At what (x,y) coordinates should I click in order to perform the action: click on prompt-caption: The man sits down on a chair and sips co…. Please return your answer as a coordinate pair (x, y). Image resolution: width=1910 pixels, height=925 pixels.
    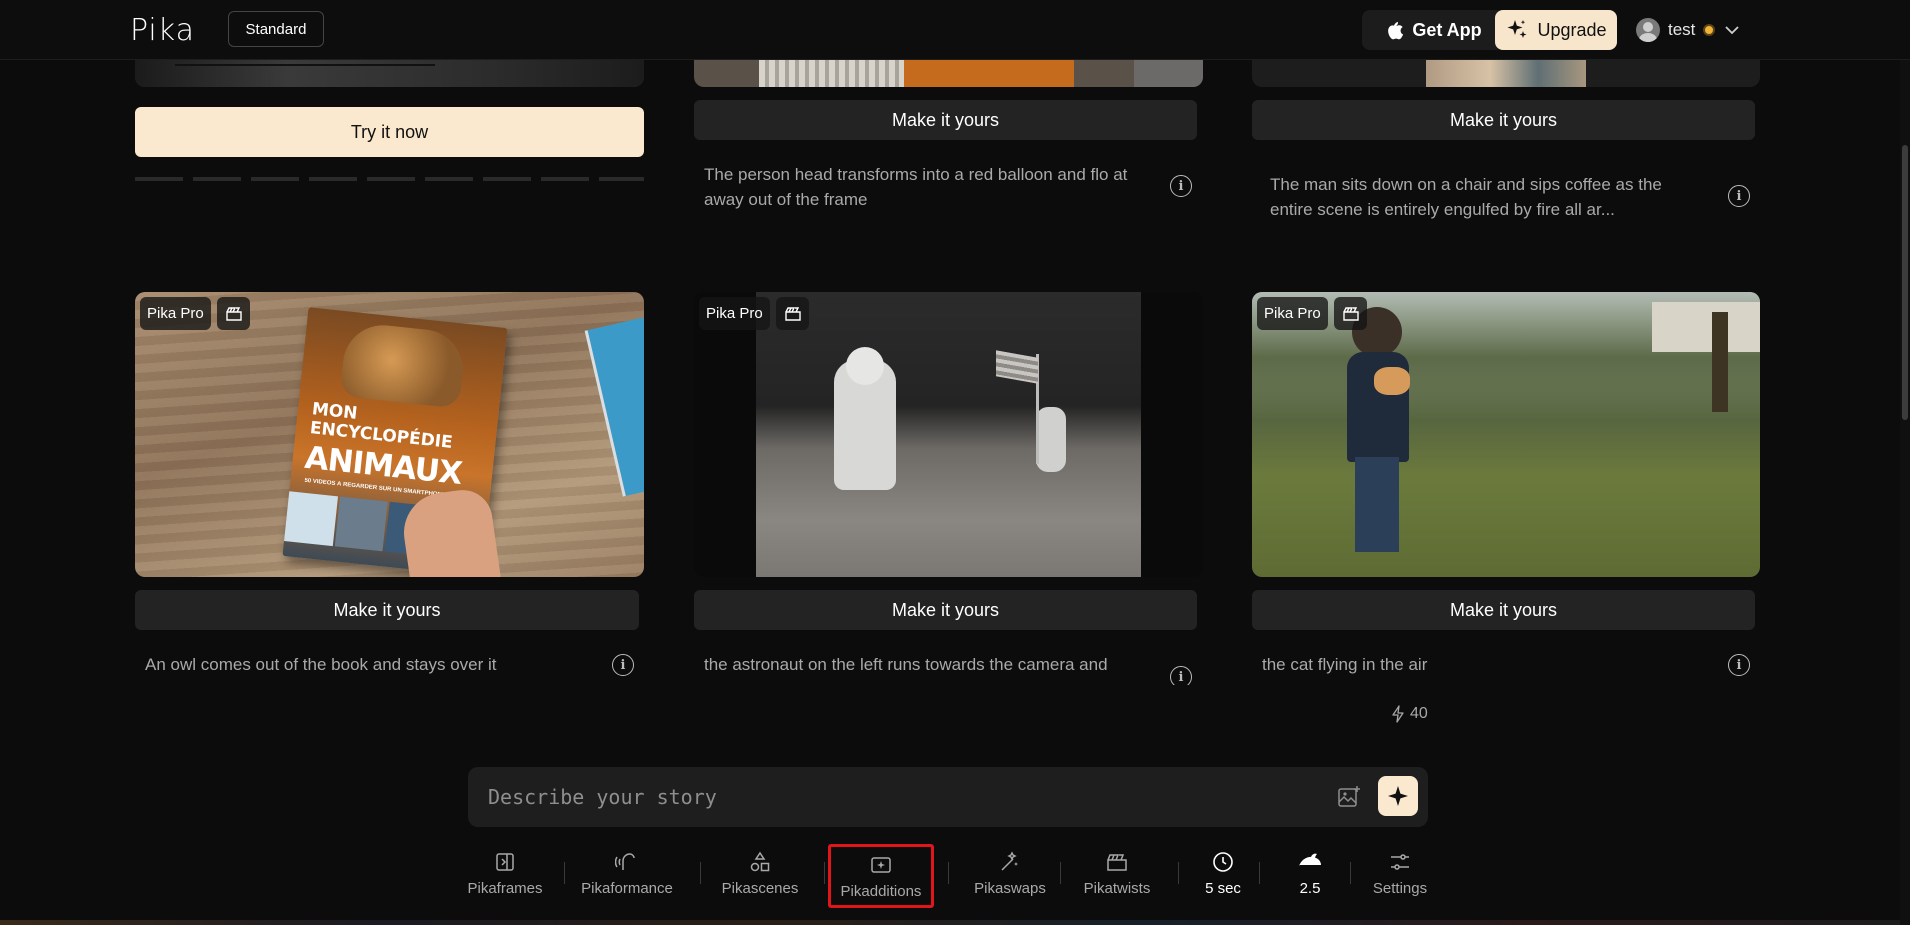
    Looking at the image, I should click on (1466, 197).